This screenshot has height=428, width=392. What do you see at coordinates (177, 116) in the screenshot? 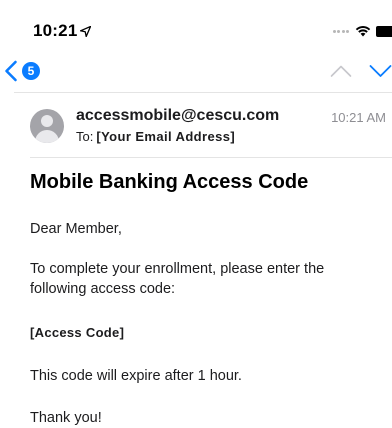
I see `sender-address: accessmobile@cescu.com` at bounding box center [177, 116].